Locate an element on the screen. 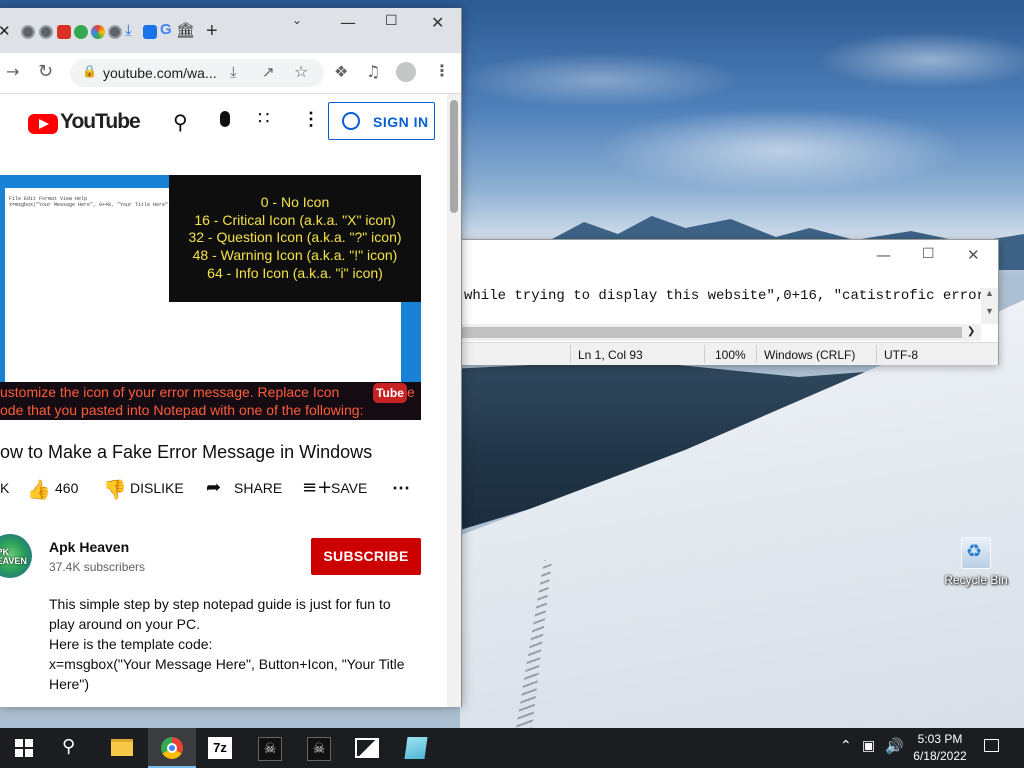 The image size is (1024, 768). skull-app-icon: ☠ is located at coordinates (319, 749).